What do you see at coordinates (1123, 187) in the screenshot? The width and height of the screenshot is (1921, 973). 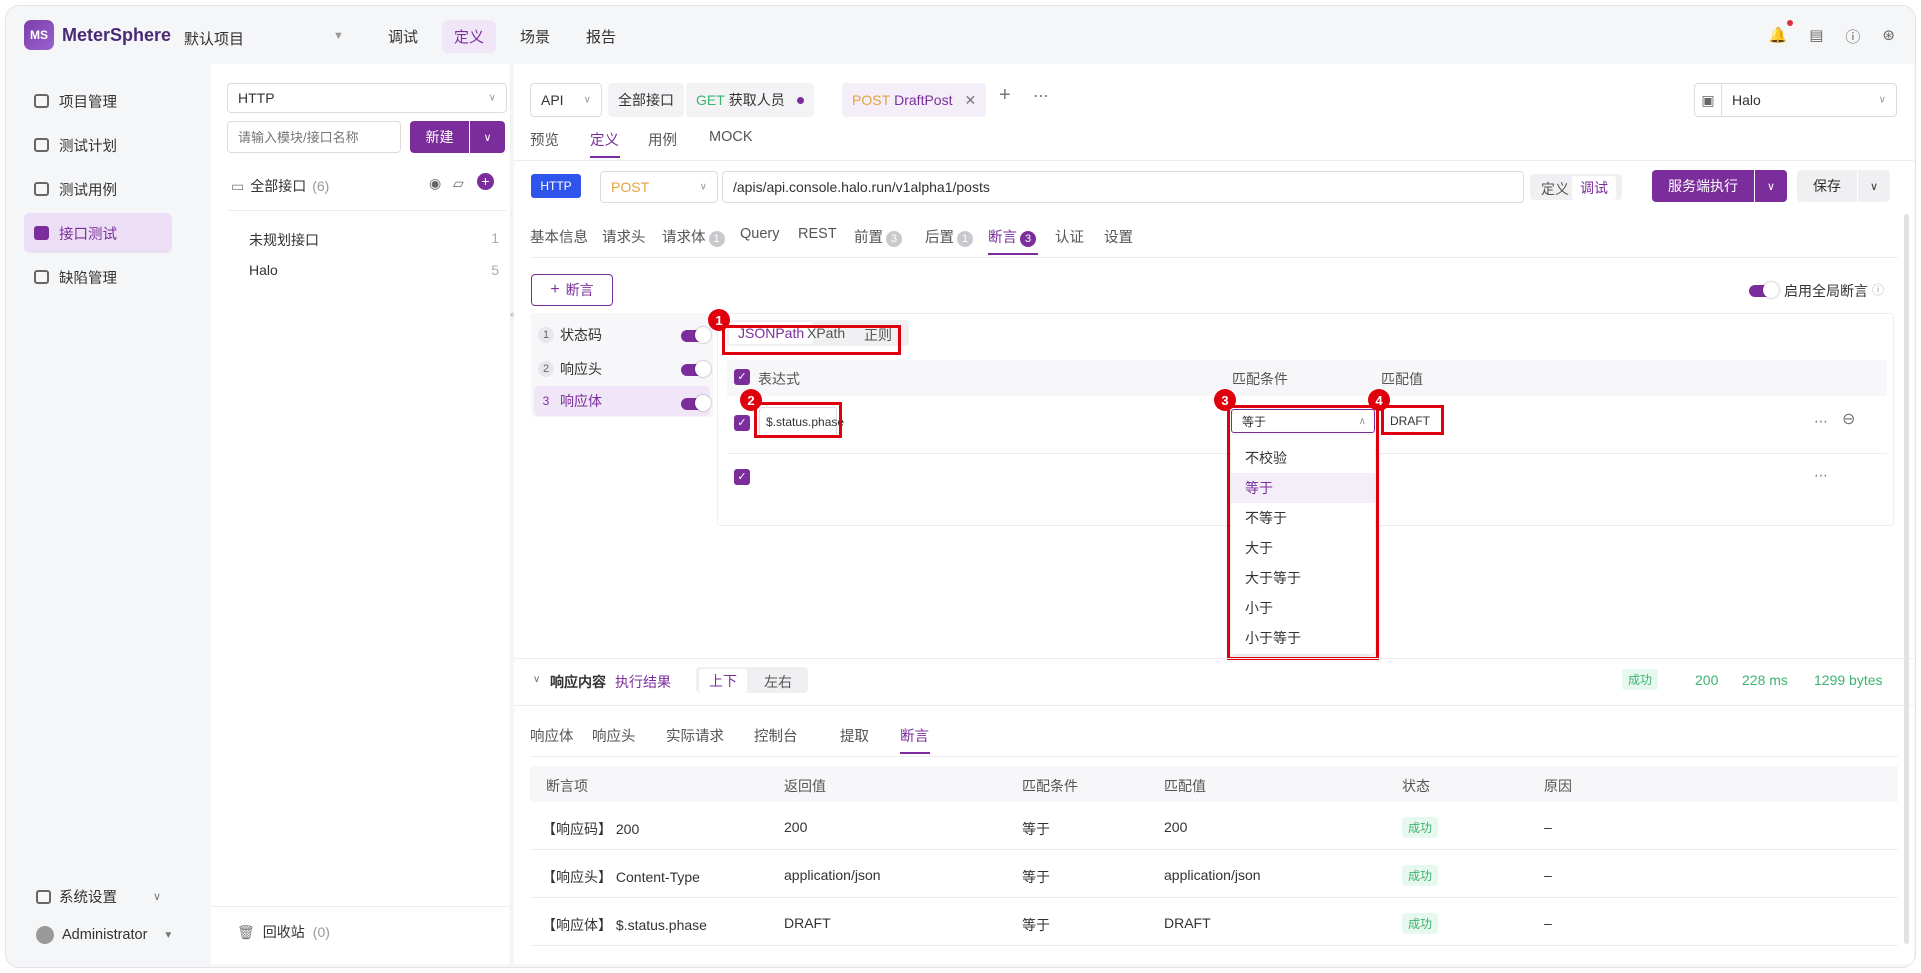 I see `url-input` at bounding box center [1123, 187].